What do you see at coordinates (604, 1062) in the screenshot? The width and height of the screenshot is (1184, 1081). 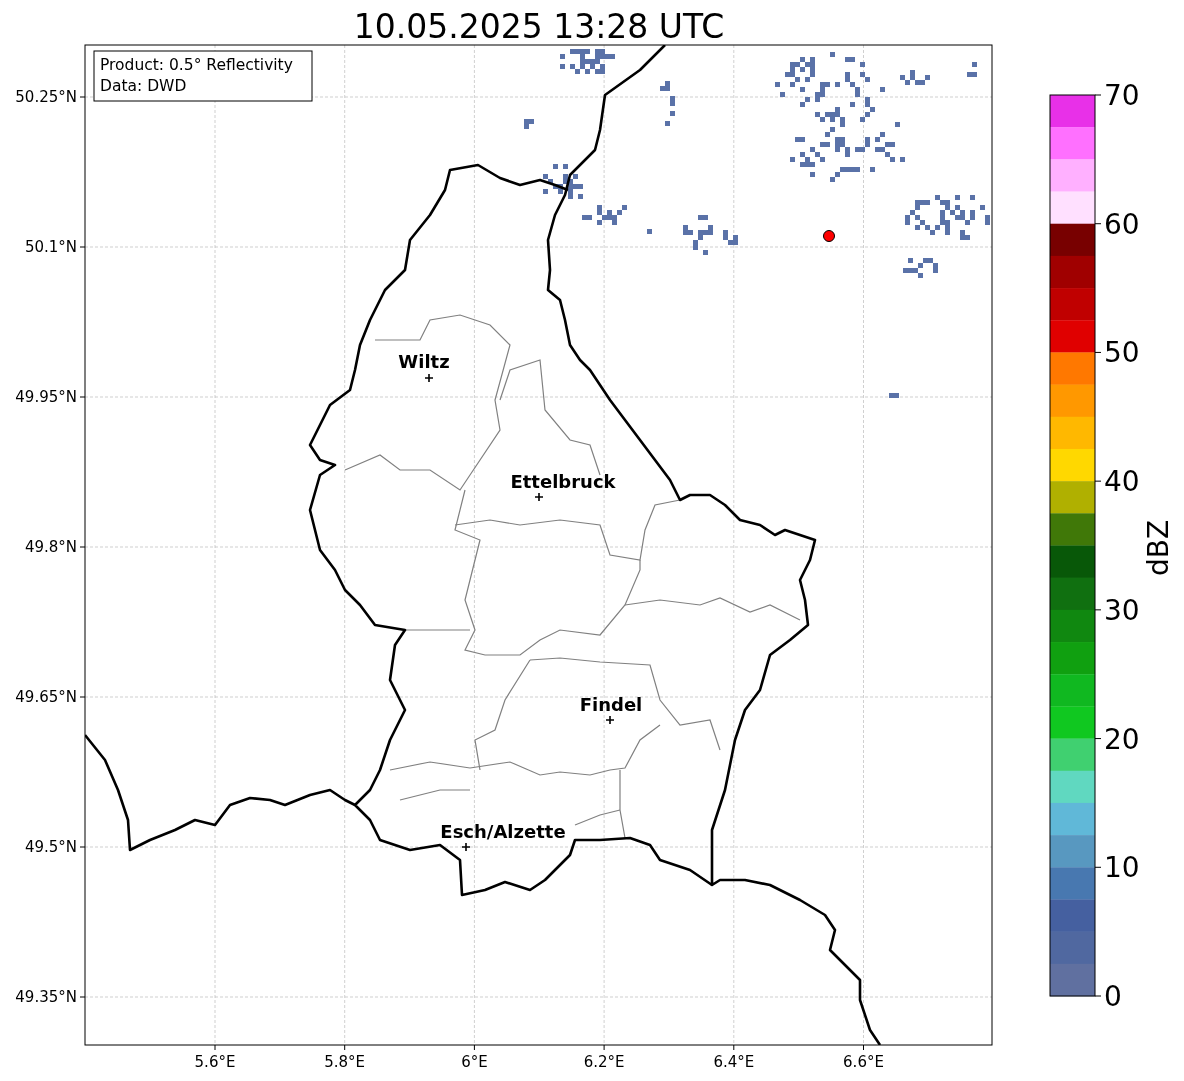 I see `longitude-label: 6.2°E` at bounding box center [604, 1062].